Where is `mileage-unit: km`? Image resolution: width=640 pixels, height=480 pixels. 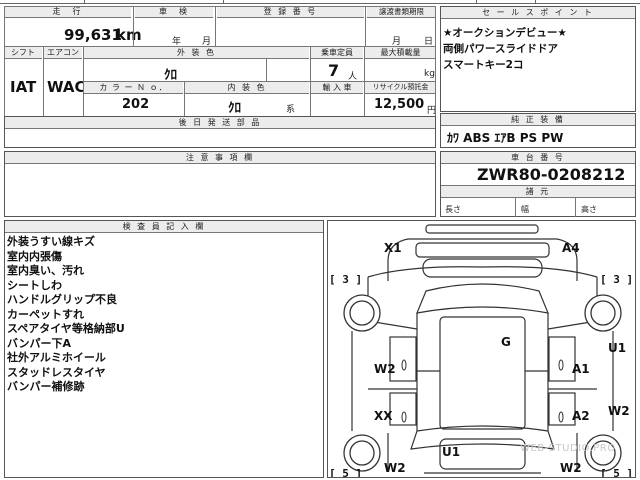
mileage-unit: km is located at coordinates (129, 35).